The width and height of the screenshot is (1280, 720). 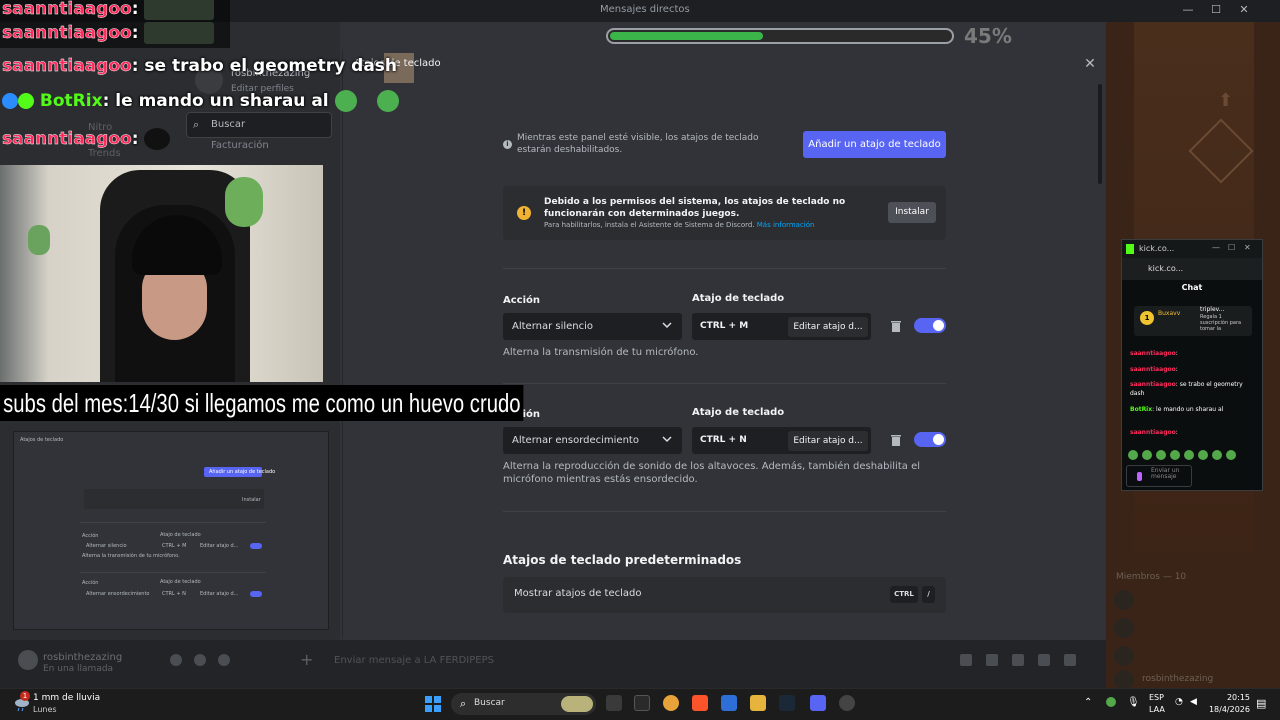 What do you see at coordinates (700, 703) in the screenshot?
I see `brave-icon` at bounding box center [700, 703].